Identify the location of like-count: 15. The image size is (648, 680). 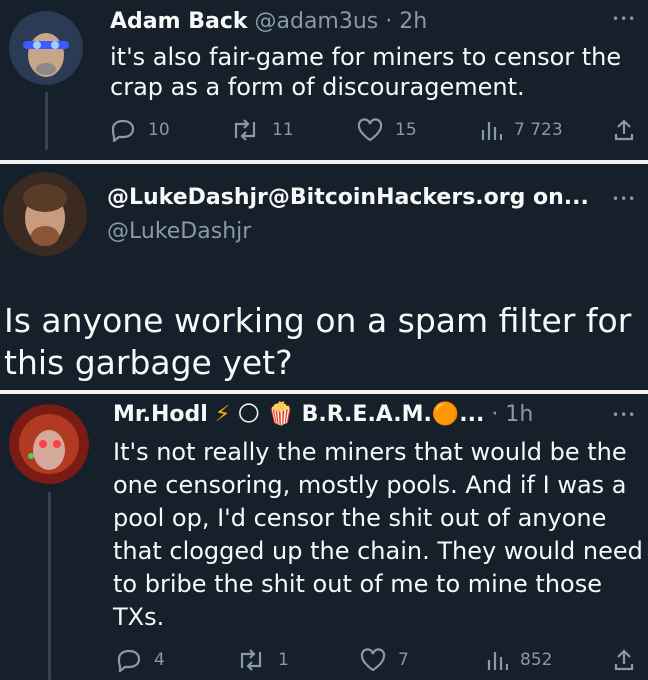
(406, 130).